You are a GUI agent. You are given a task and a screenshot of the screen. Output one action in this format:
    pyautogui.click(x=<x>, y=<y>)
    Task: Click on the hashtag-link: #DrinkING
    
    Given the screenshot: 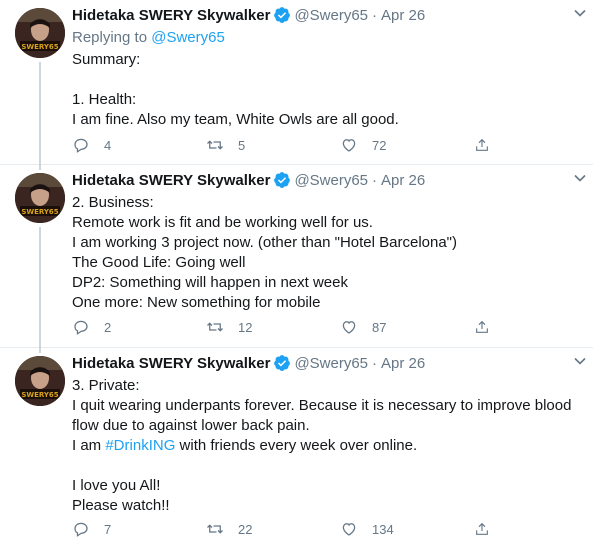 What is the action you would take?
    pyautogui.click(x=140, y=445)
    